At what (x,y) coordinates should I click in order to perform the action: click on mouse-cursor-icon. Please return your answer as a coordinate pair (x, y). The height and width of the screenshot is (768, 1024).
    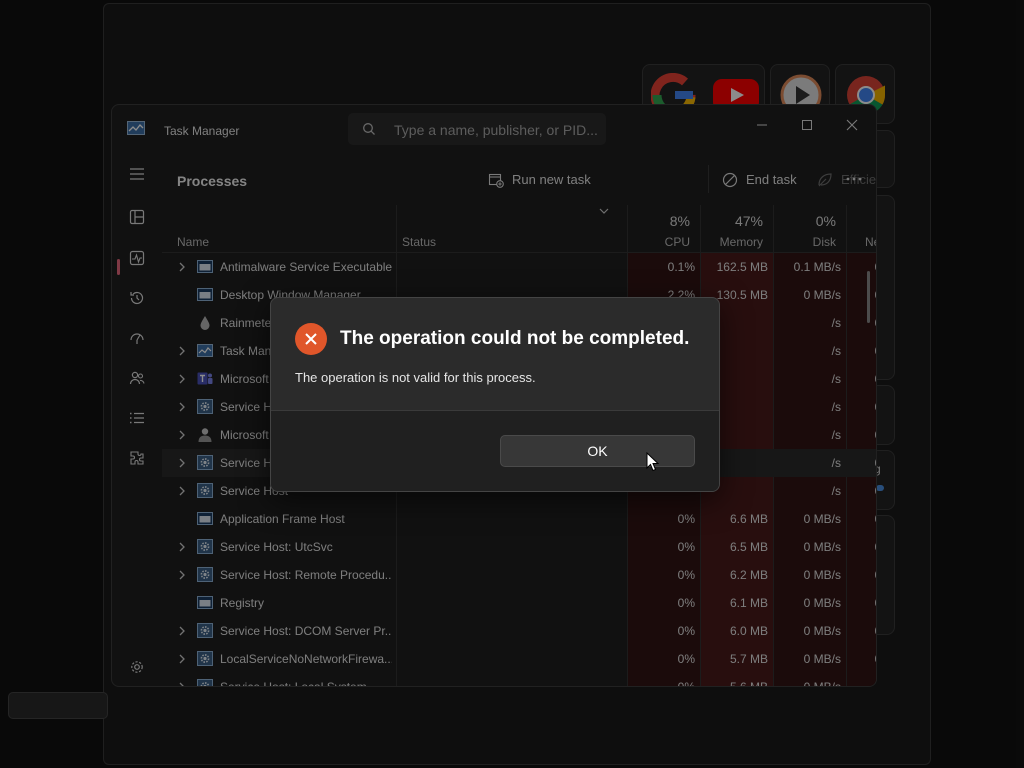
    Looking at the image, I should click on (652, 462).